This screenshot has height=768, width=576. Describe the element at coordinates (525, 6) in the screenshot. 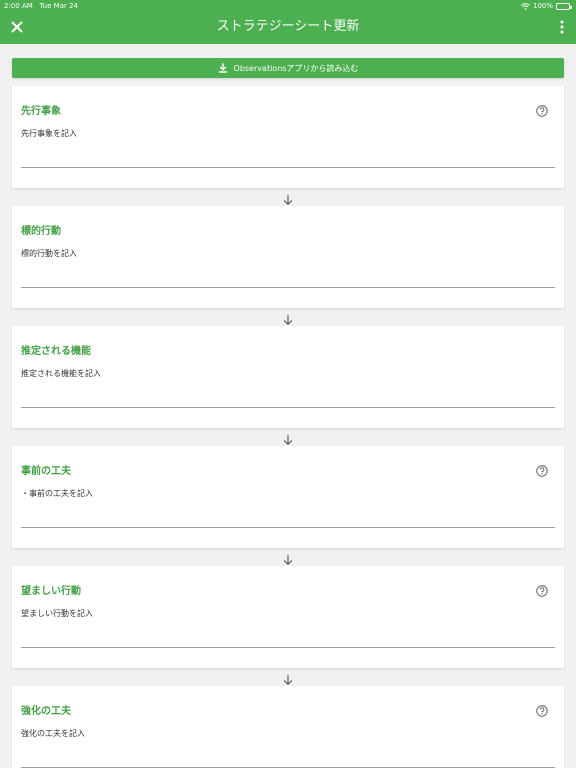

I see `wifi-icon` at that location.